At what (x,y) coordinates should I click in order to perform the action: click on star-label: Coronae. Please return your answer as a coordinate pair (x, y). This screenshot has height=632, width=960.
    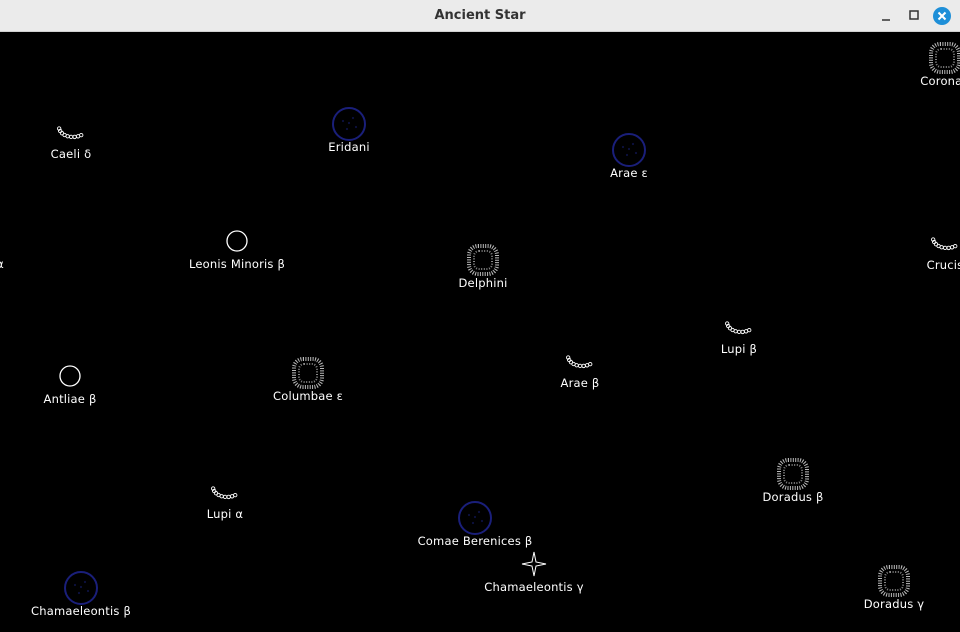
    Looking at the image, I should click on (940, 81).